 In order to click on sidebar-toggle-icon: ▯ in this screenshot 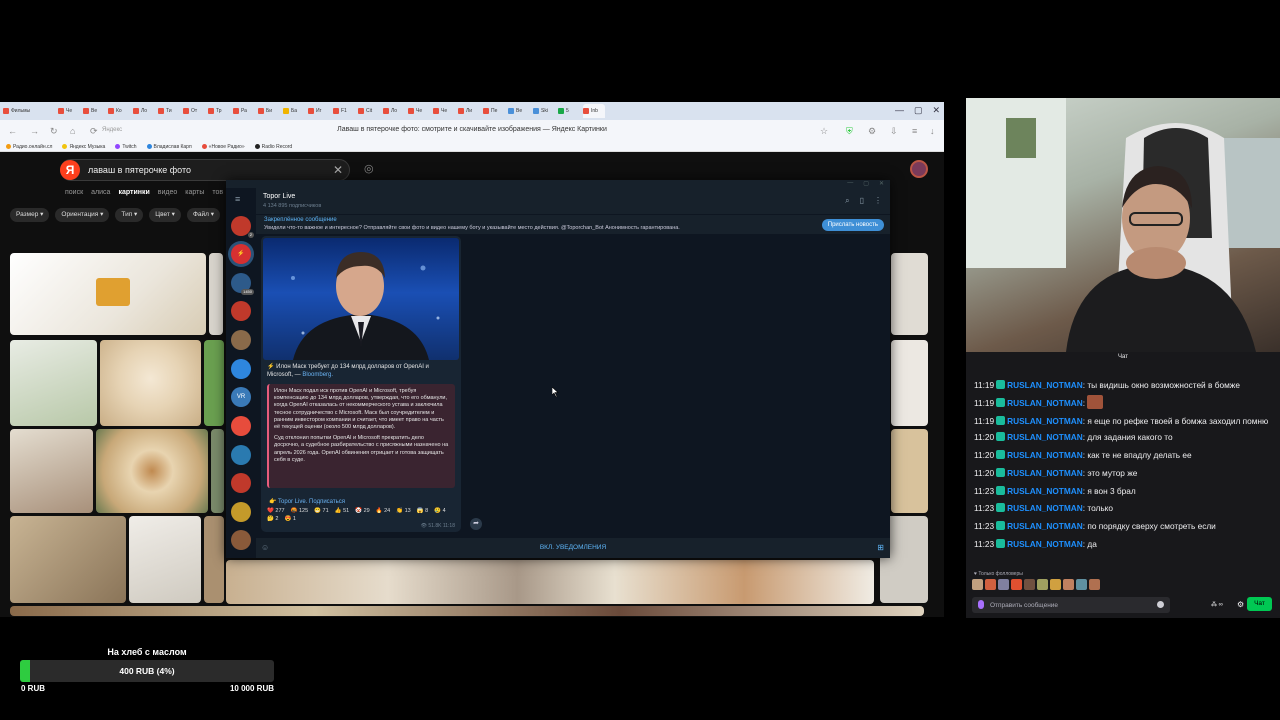, I will do `click(862, 201)`.